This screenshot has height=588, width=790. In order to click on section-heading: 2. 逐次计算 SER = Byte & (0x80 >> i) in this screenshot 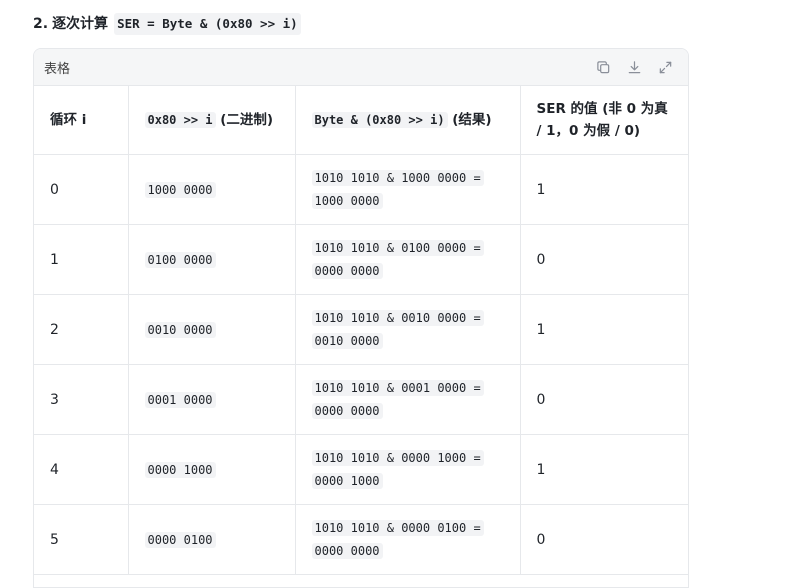, I will do `click(167, 24)`.